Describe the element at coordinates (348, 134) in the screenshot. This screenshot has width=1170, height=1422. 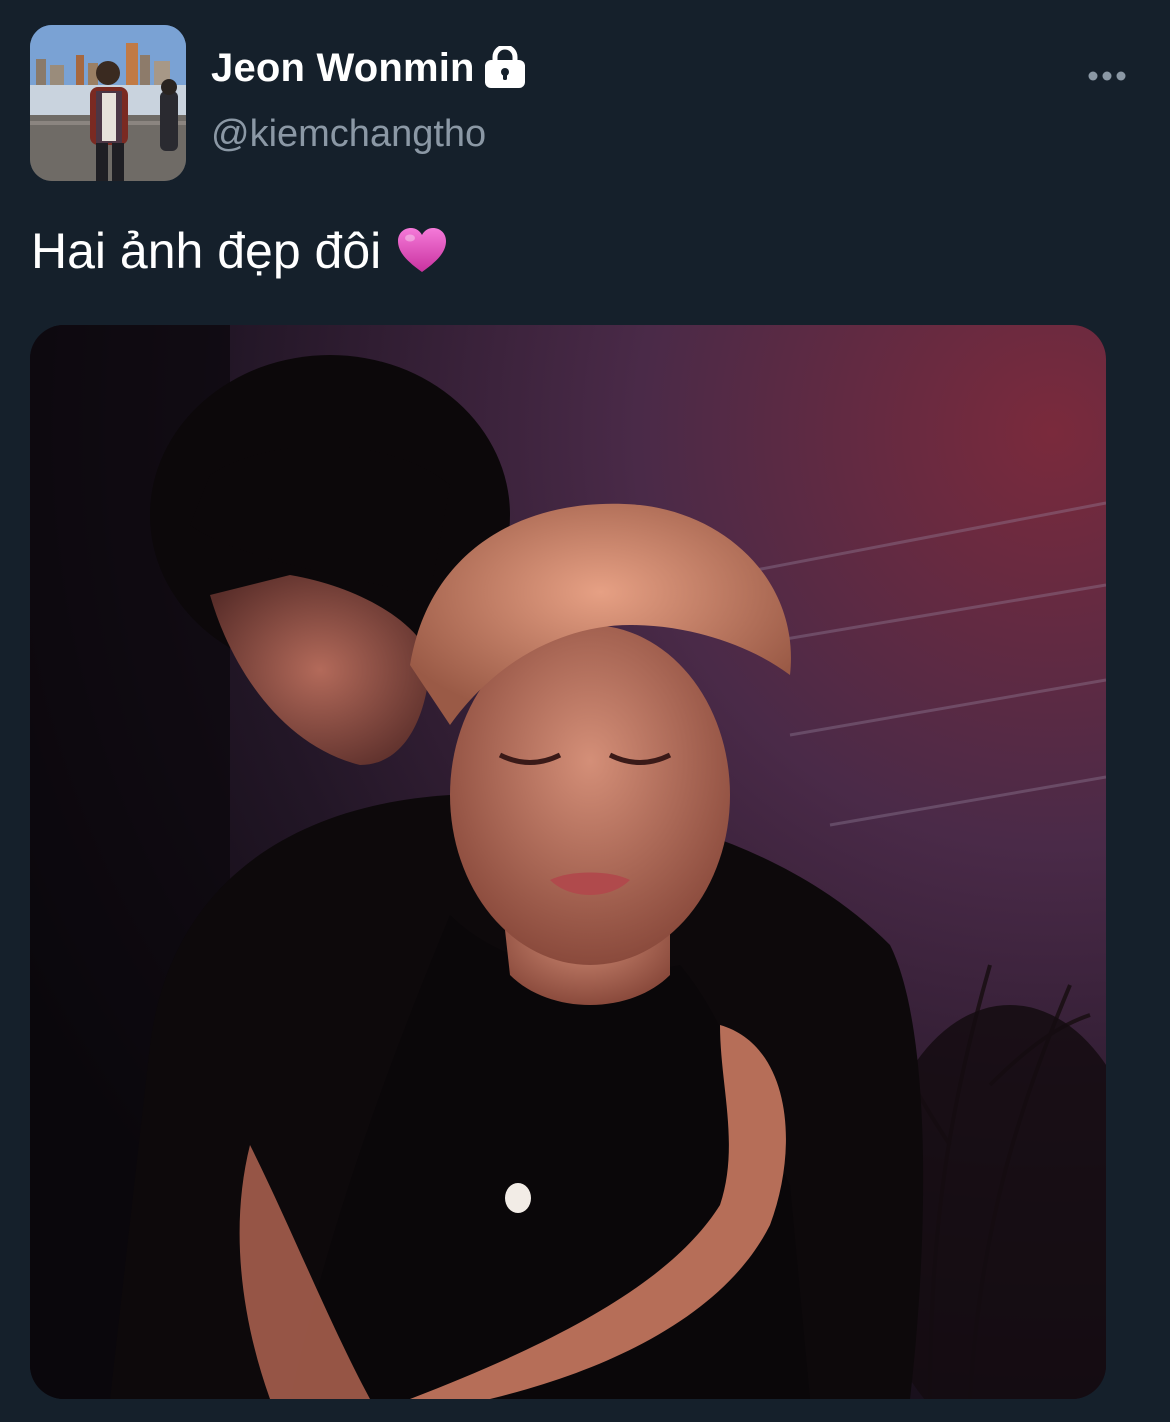
I see `author-handle: @kiemchangtho` at that location.